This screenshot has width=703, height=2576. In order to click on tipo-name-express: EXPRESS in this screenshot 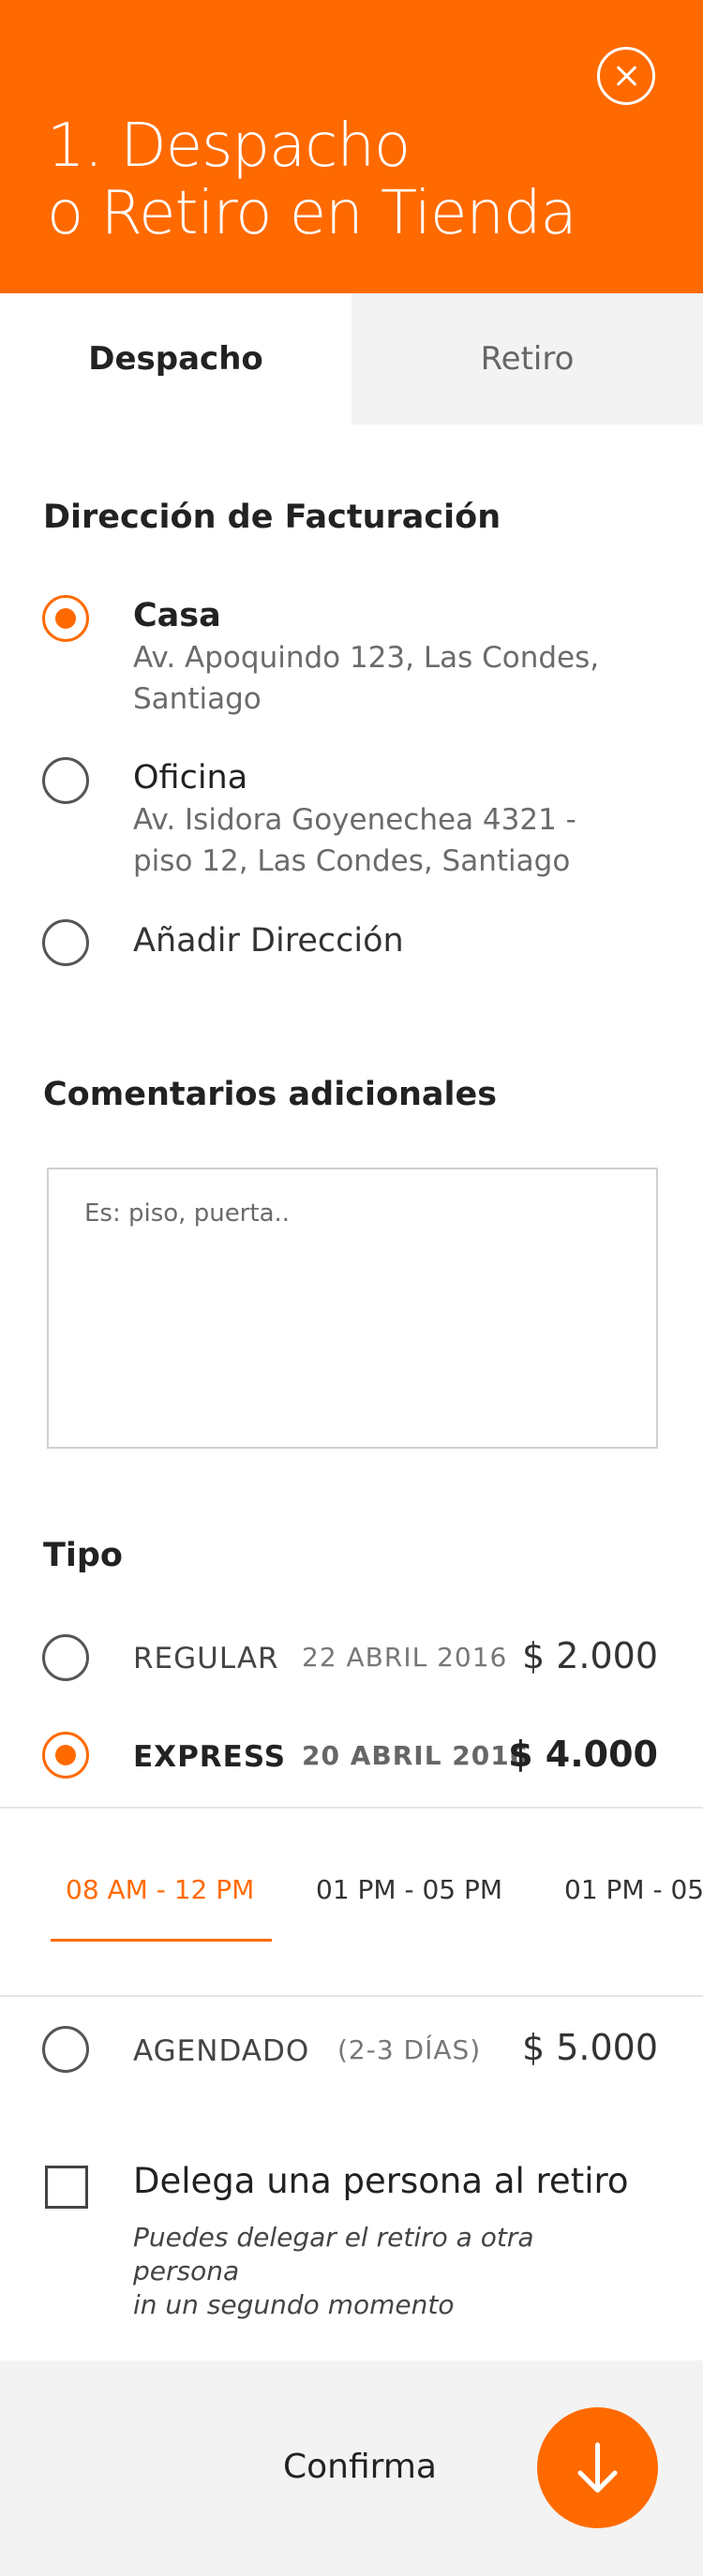, I will do `click(210, 1757)`.